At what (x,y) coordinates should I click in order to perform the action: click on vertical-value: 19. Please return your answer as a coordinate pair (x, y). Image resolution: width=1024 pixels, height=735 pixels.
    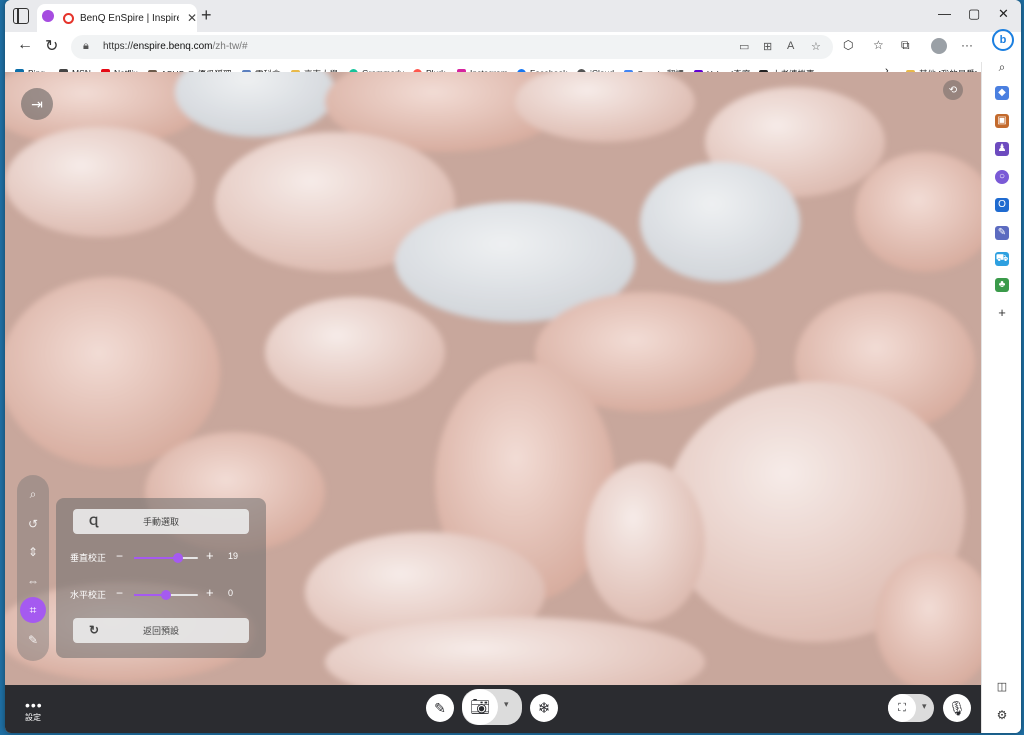
    Looking at the image, I should click on (233, 556).